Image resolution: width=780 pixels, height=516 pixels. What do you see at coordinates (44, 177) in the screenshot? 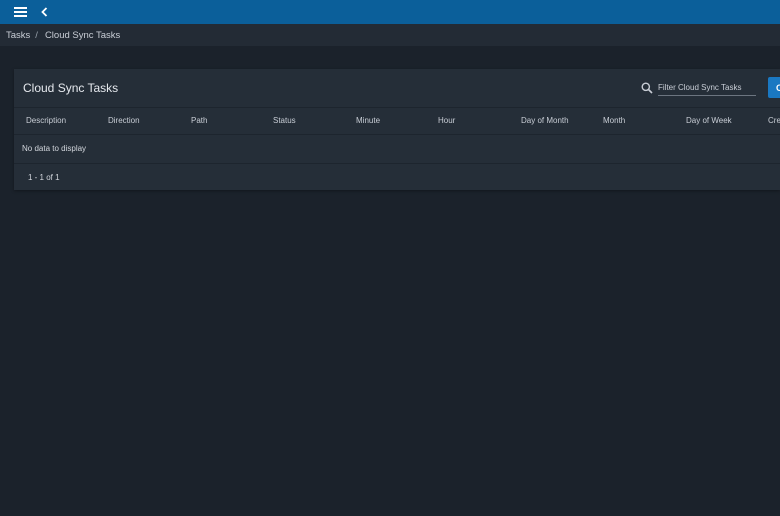
I see `pagination-range: 1 - 1 of 1` at bounding box center [44, 177].